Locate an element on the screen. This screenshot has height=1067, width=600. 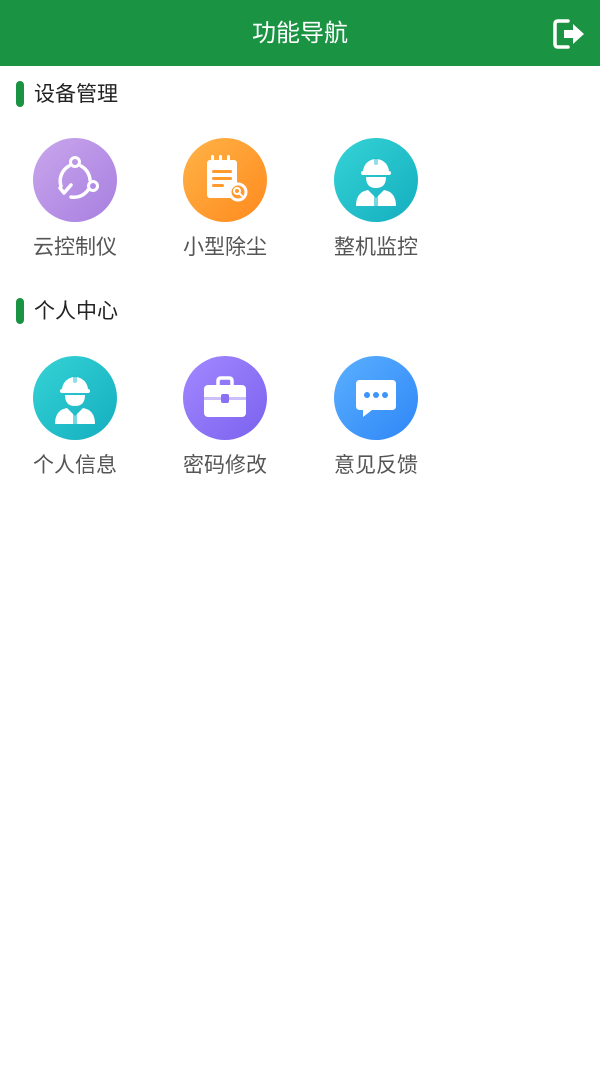
tile-personal-info: 个人信息 is located at coordinates (75, 426).